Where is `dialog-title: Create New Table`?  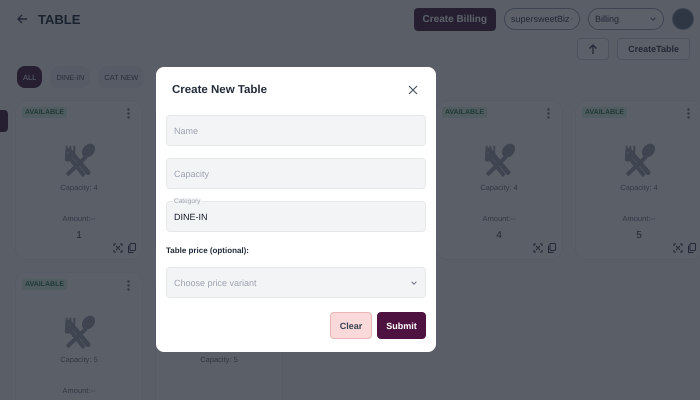 dialog-title: Create New Table is located at coordinates (220, 90).